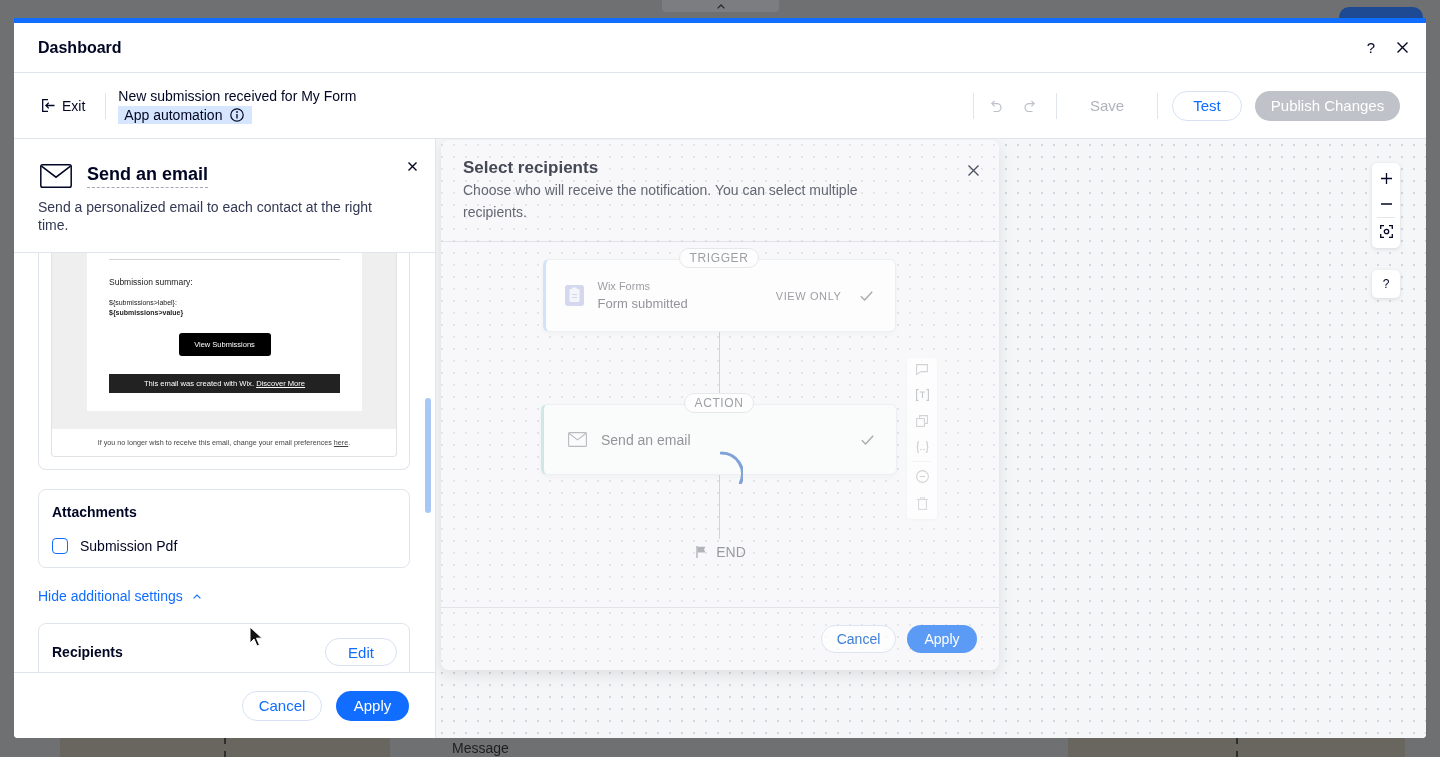 The height and width of the screenshot is (757, 1440). Describe the element at coordinates (719, 258) in the screenshot. I see `step-tag: TRIGGER` at that location.